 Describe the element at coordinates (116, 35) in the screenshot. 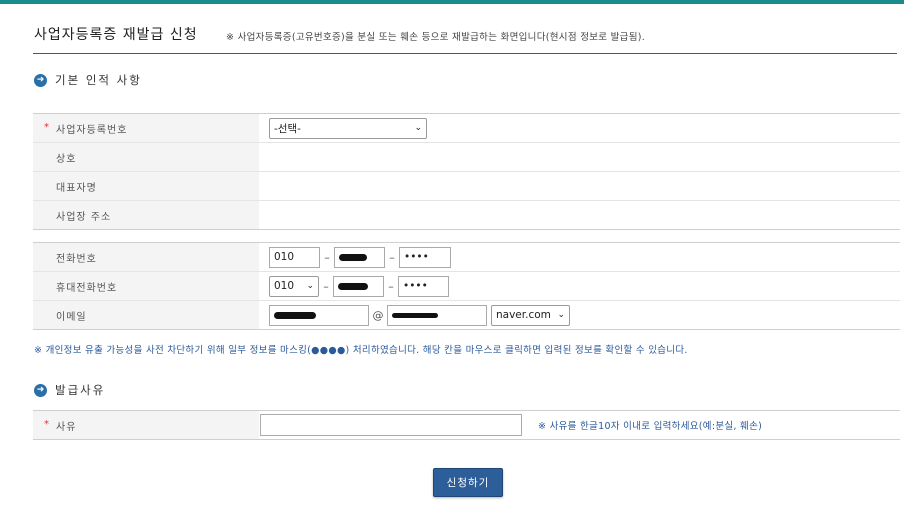

I see `page-title: 사업자등록증 재발급 신청` at that location.